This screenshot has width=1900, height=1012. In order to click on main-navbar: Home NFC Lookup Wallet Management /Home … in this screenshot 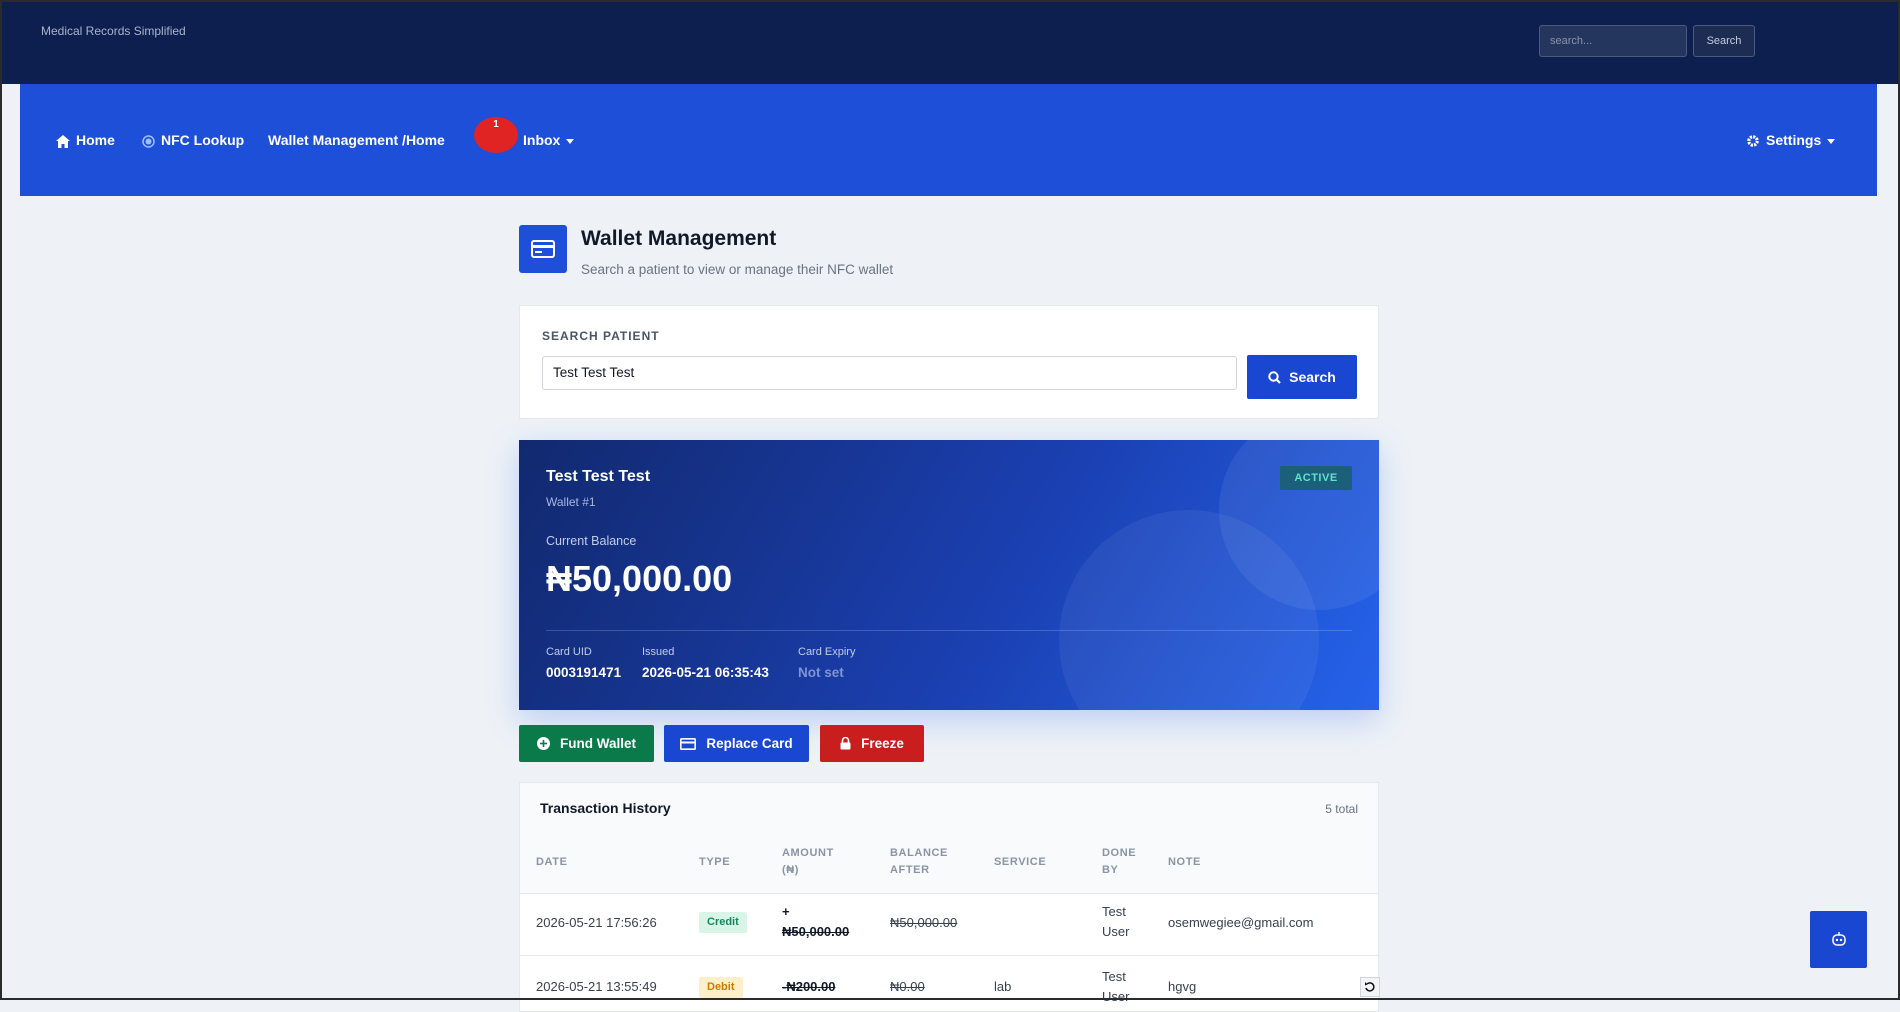, I will do `click(948, 140)`.